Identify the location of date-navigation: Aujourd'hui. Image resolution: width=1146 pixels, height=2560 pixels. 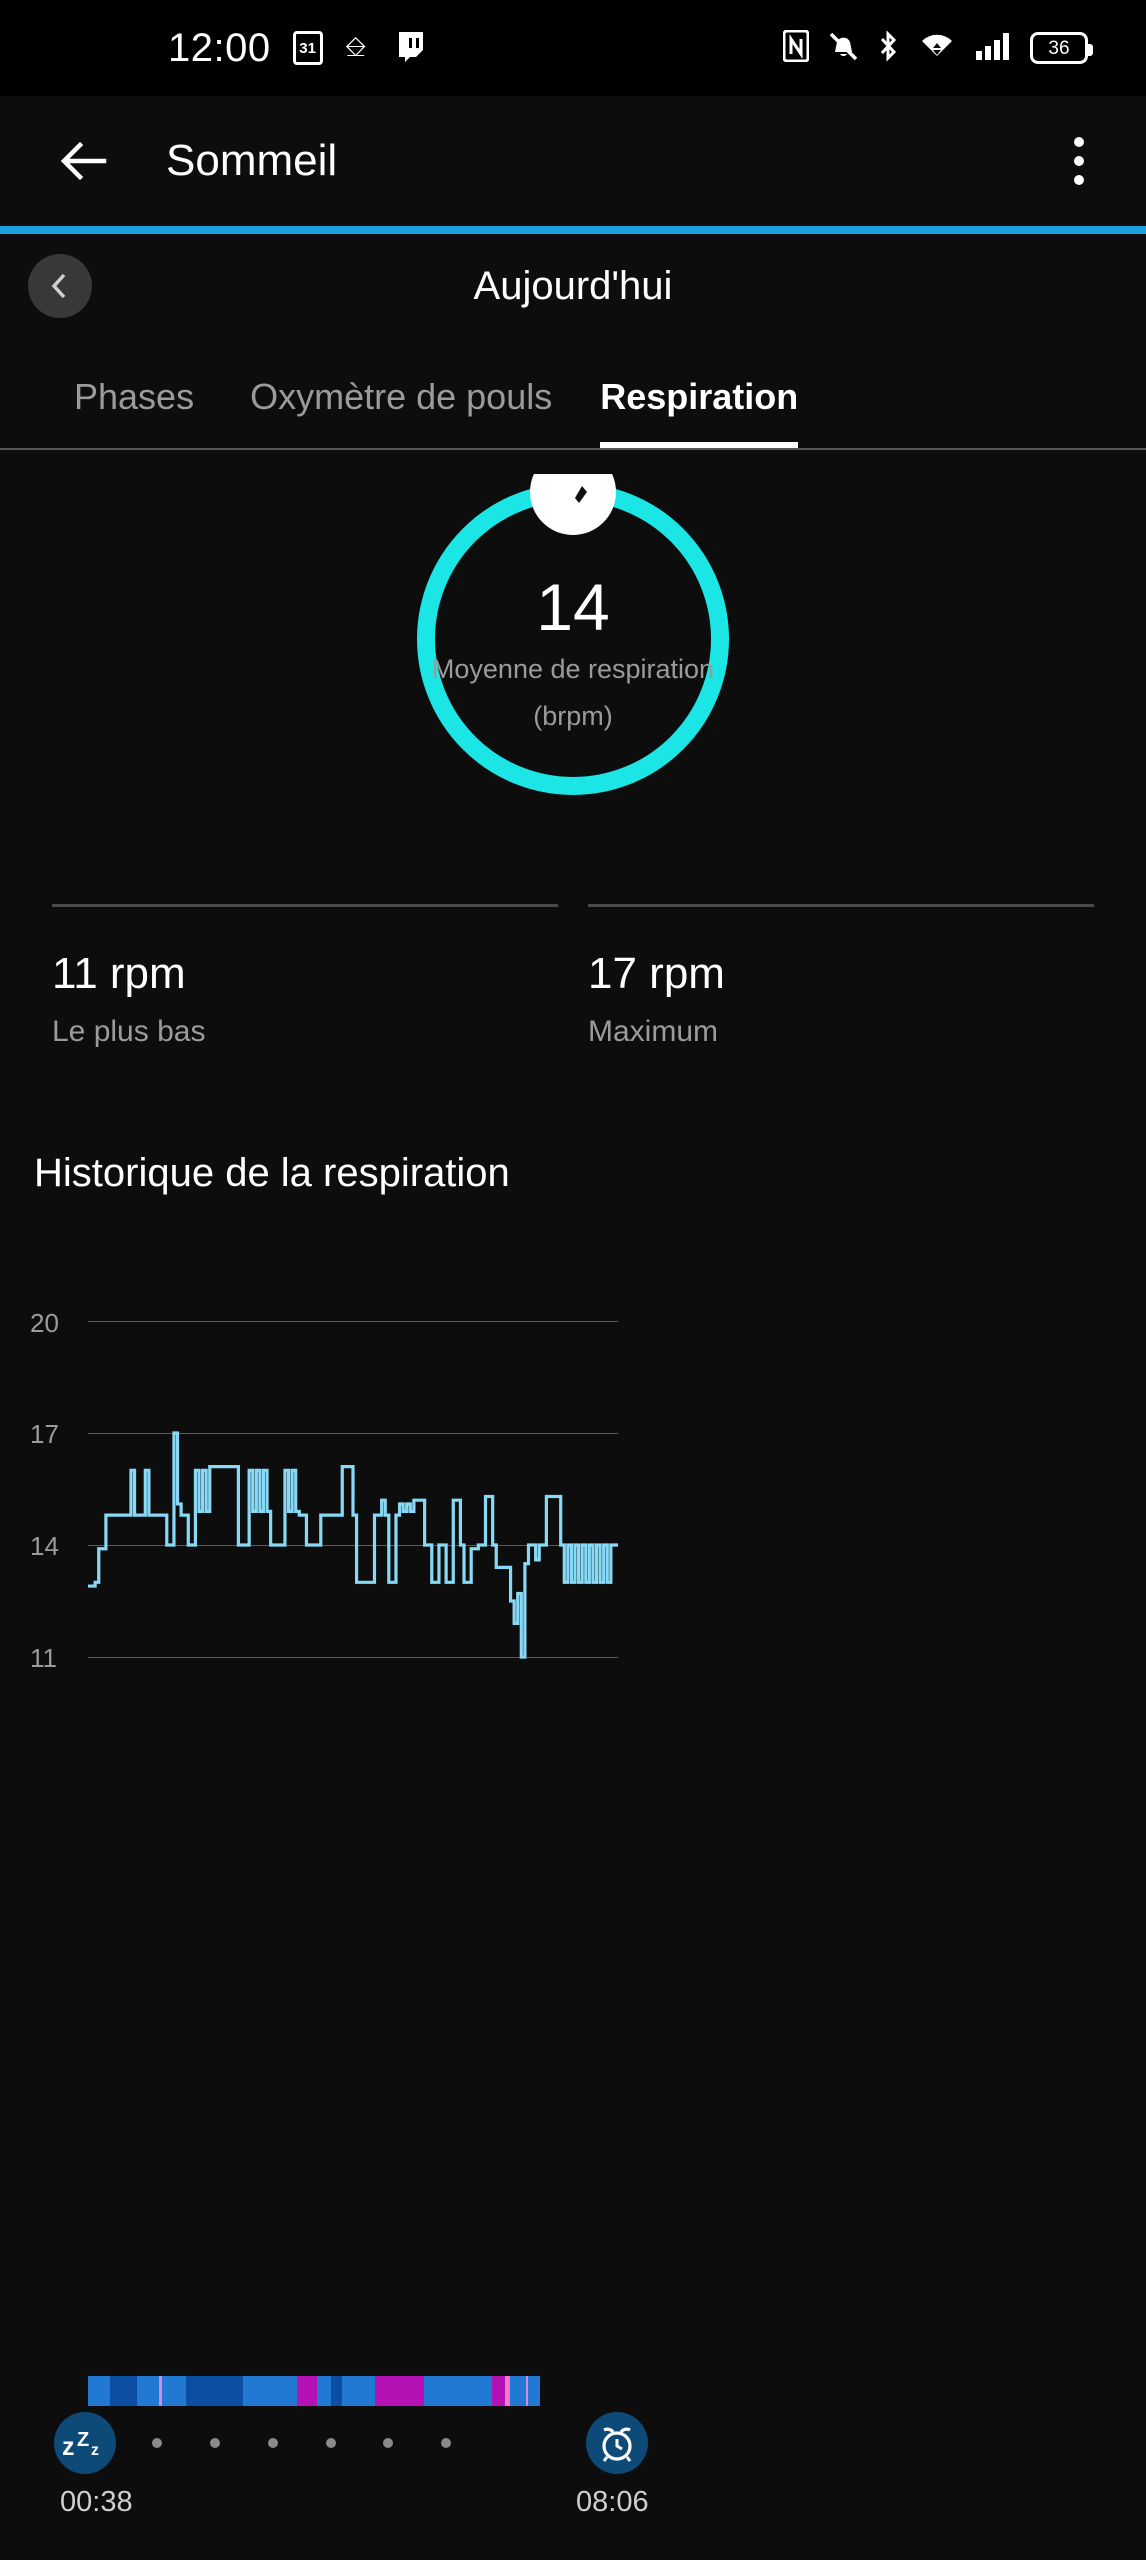
(573, 286).